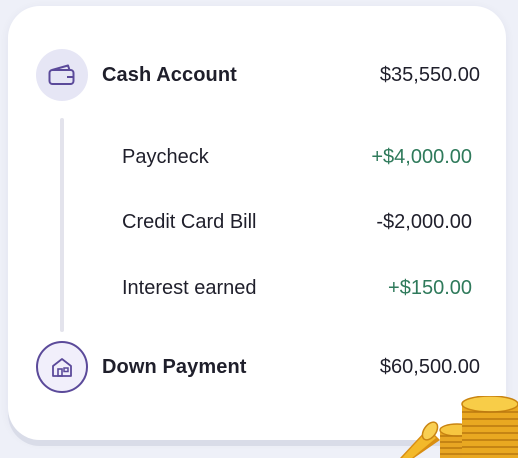 The image size is (518, 458). I want to click on gold-coins-illustration, so click(459, 427).